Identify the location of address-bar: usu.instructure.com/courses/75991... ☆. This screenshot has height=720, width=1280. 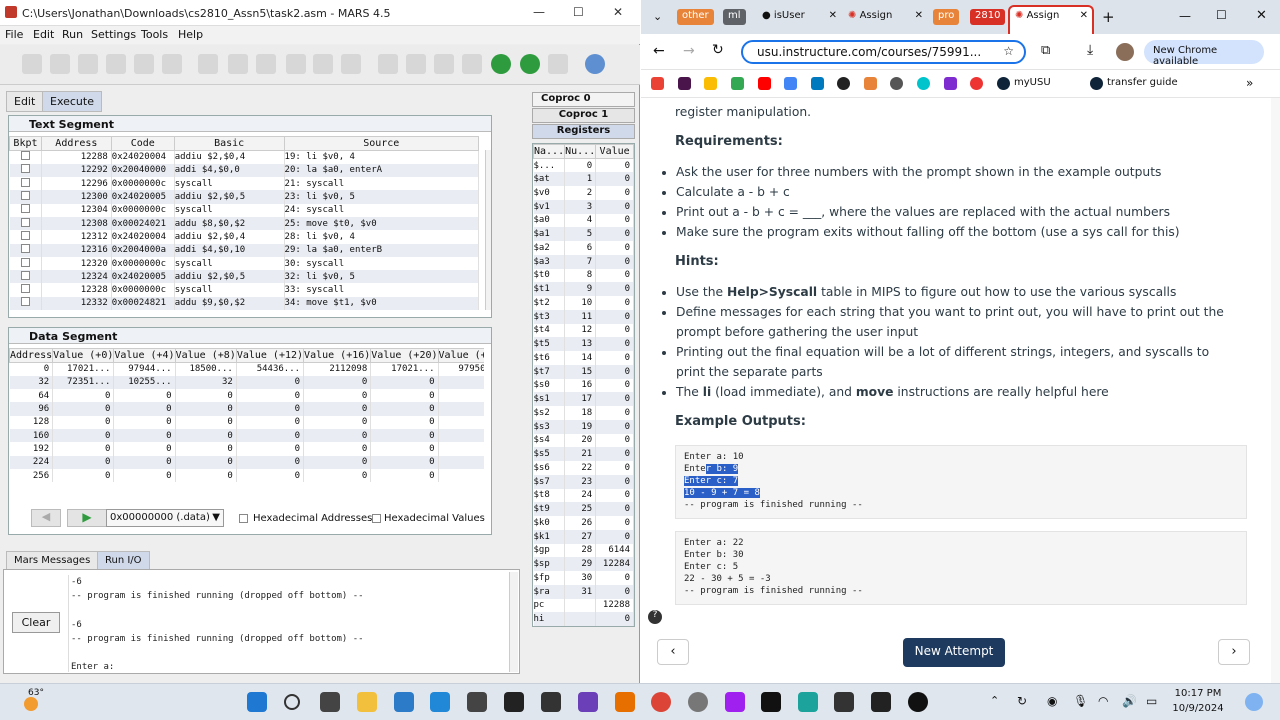
(883, 52).